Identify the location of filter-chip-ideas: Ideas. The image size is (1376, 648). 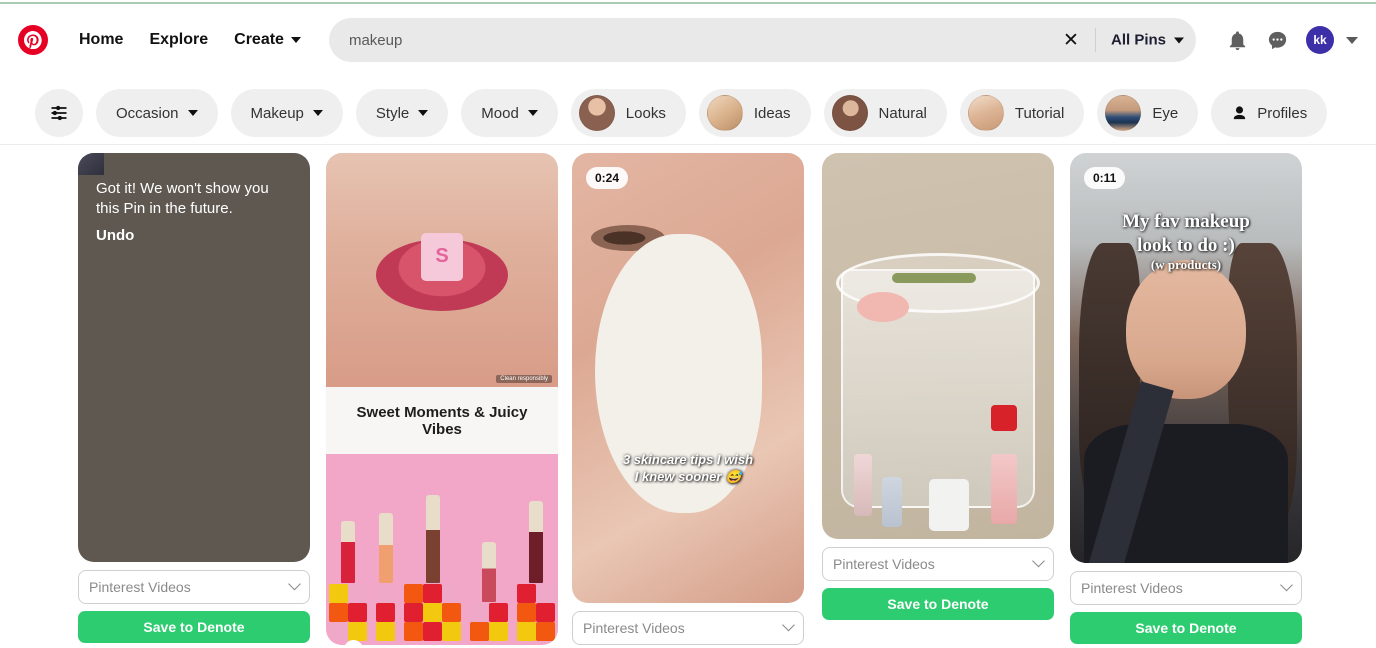
(754, 113).